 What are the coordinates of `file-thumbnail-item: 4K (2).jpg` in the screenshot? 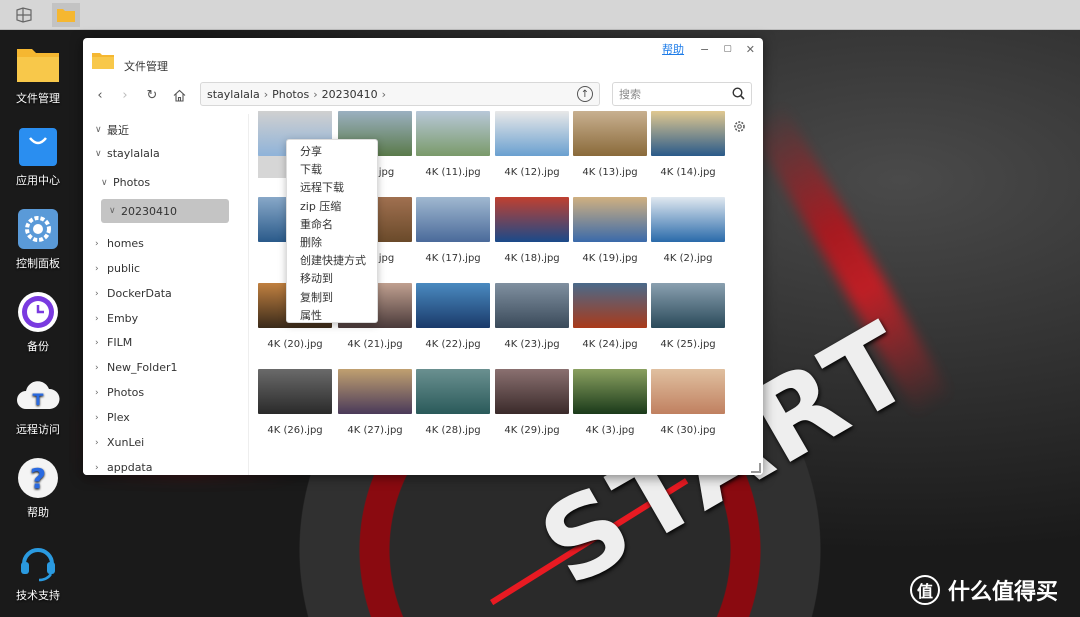 It's located at (688, 230).